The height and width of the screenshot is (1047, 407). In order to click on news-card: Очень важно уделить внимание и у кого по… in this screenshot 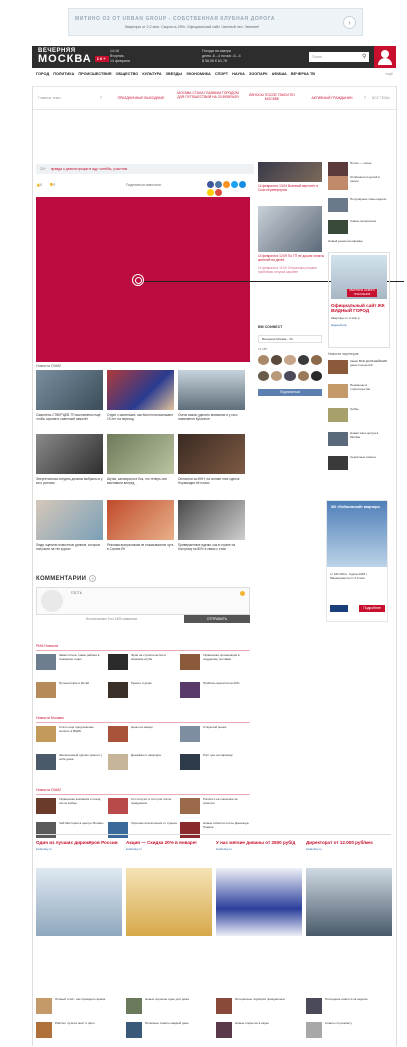, I will do `click(211, 395)`.